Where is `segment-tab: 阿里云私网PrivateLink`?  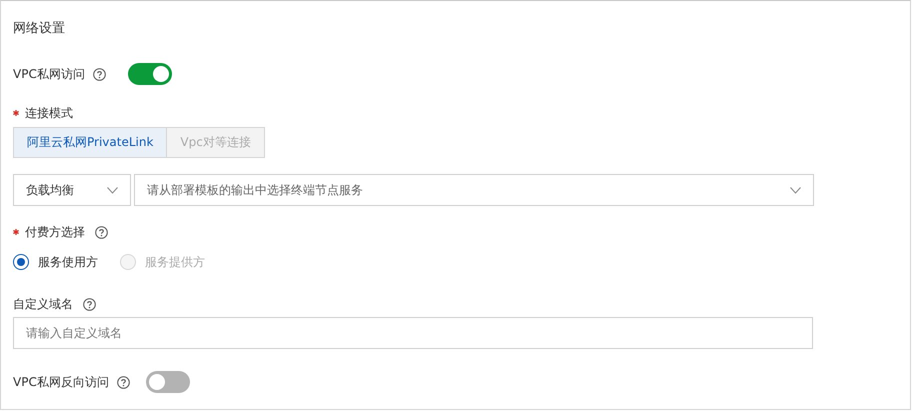
segment-tab: 阿里云私网PrivateLink is located at coordinates (90, 142).